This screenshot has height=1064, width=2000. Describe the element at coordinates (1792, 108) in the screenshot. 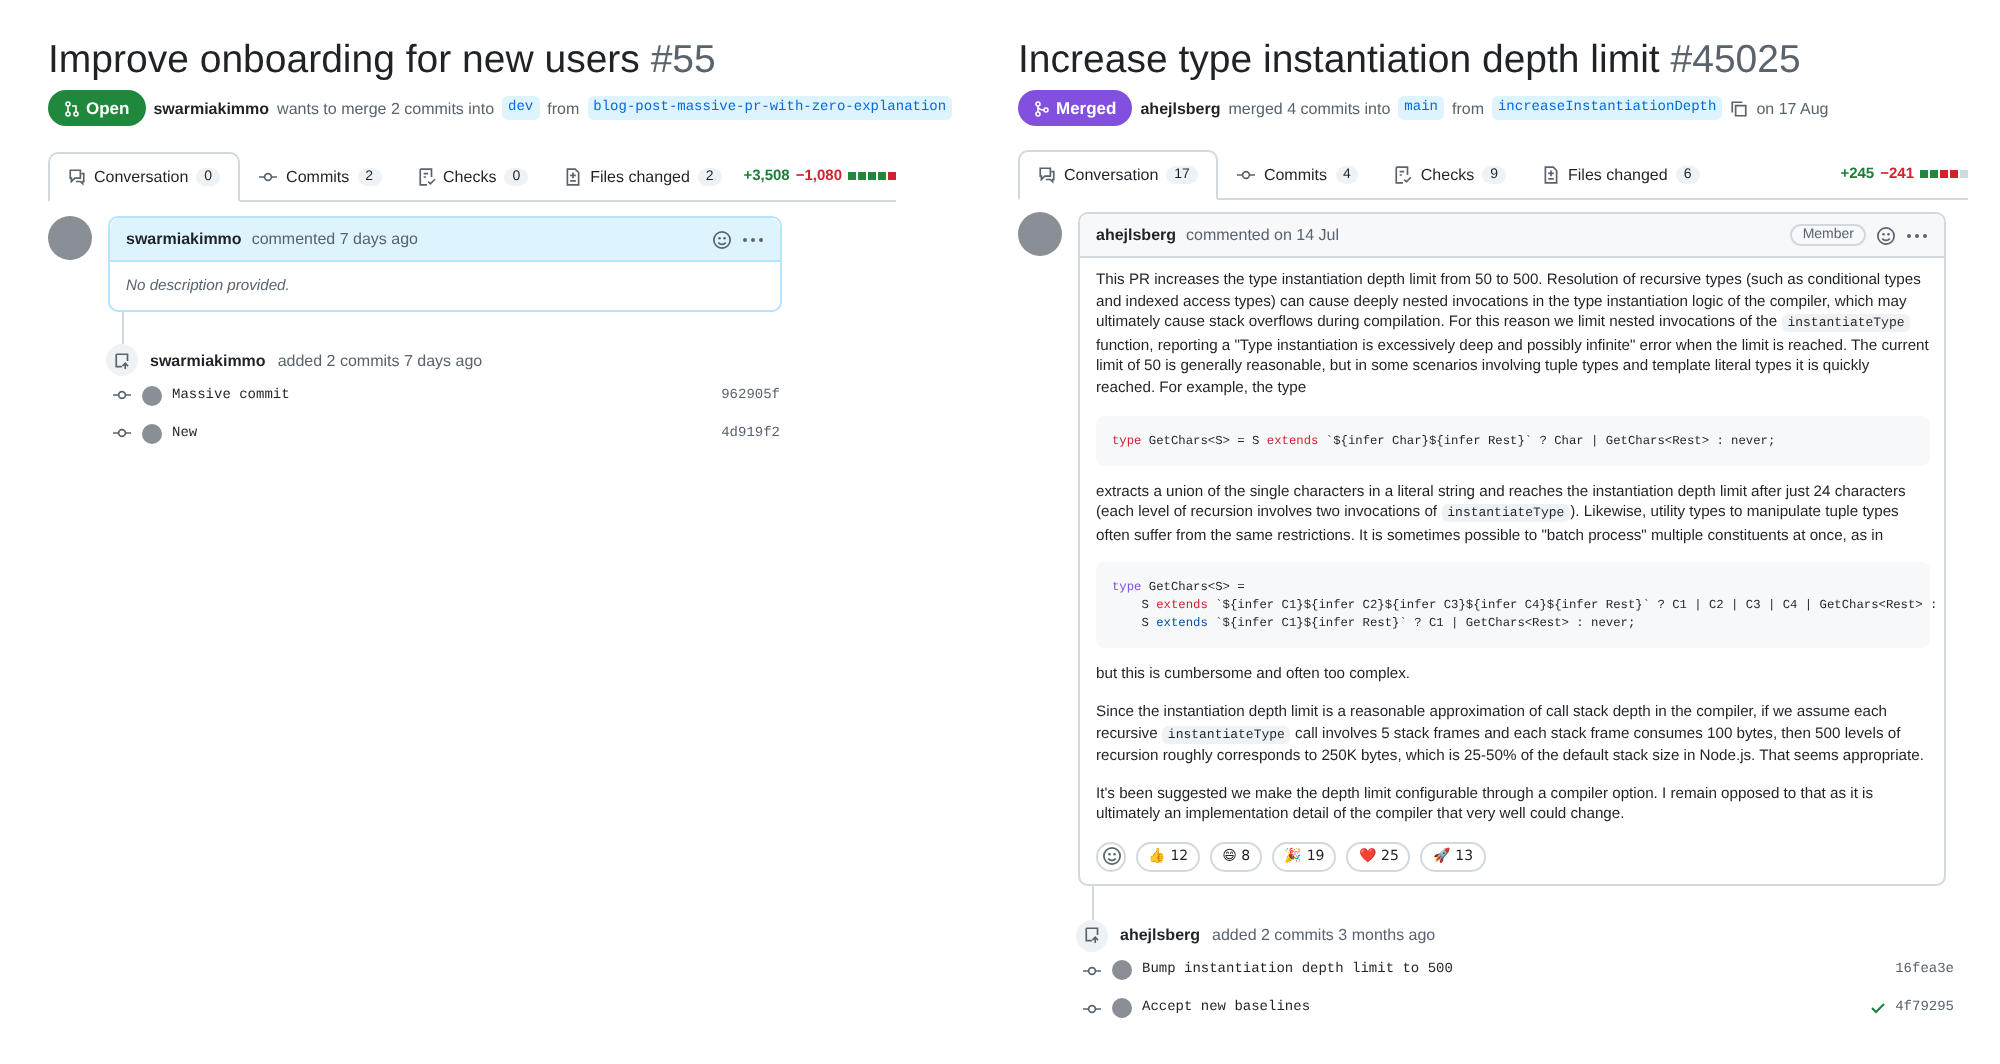

I see `merge-date: on 17 Aug` at that location.